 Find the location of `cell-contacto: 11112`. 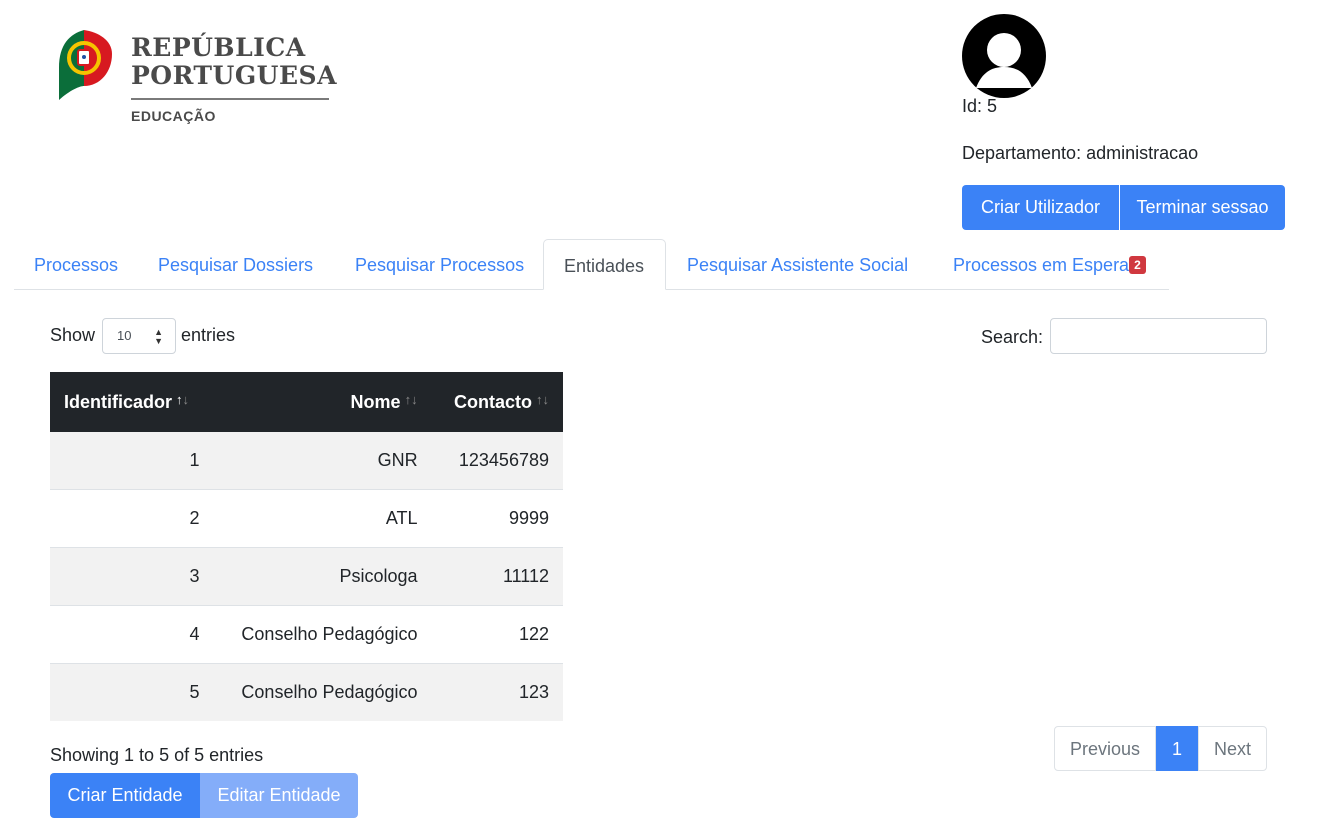

cell-contacto: 11112 is located at coordinates (497, 576).